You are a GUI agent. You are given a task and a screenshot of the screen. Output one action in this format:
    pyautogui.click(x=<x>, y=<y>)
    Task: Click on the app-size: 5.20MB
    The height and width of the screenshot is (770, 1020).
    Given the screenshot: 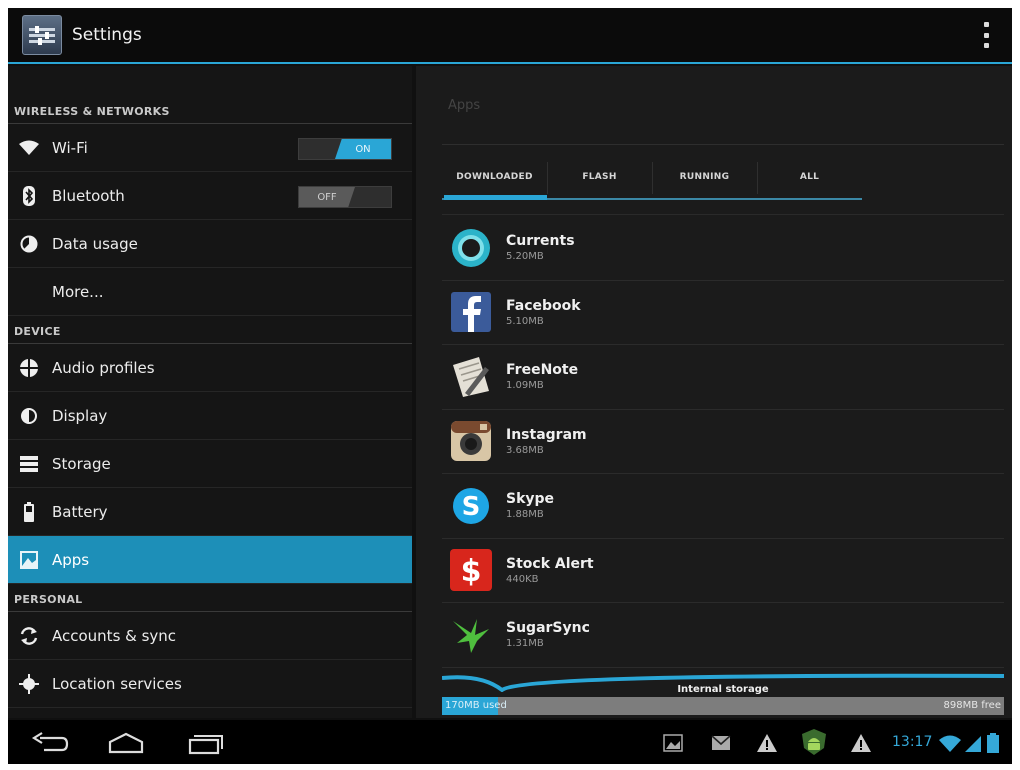 What is the action you would take?
    pyautogui.click(x=525, y=257)
    